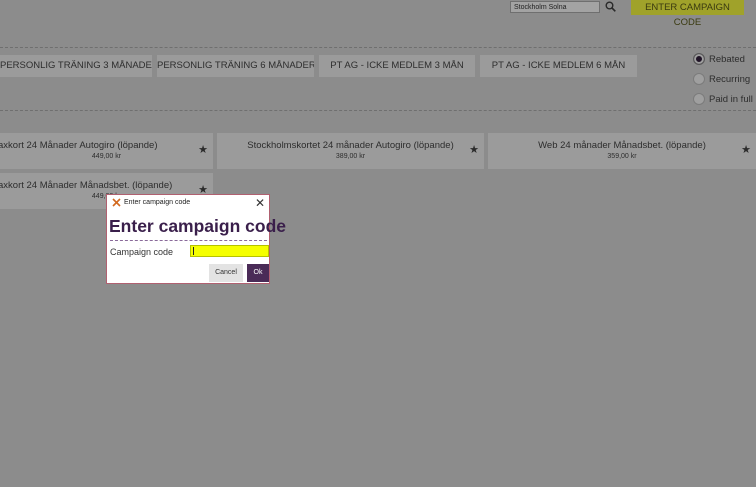  I want to click on radio-selected-icon, so click(699, 59).